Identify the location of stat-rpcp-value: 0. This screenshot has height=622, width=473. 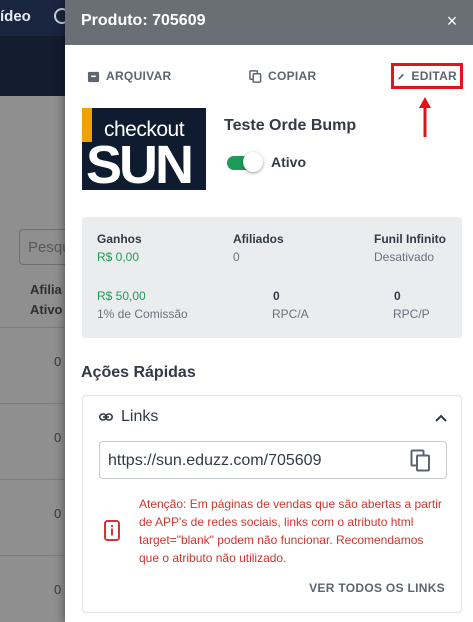
(397, 296).